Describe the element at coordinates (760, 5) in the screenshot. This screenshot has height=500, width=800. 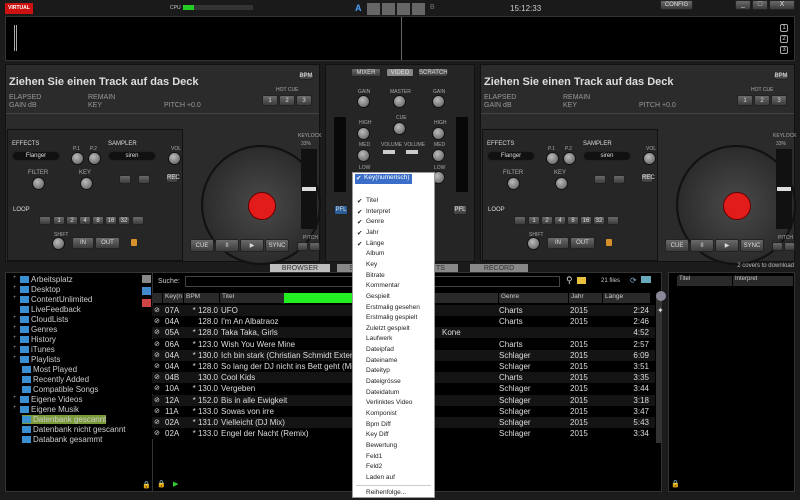
I see `maximize-button: □` at that location.